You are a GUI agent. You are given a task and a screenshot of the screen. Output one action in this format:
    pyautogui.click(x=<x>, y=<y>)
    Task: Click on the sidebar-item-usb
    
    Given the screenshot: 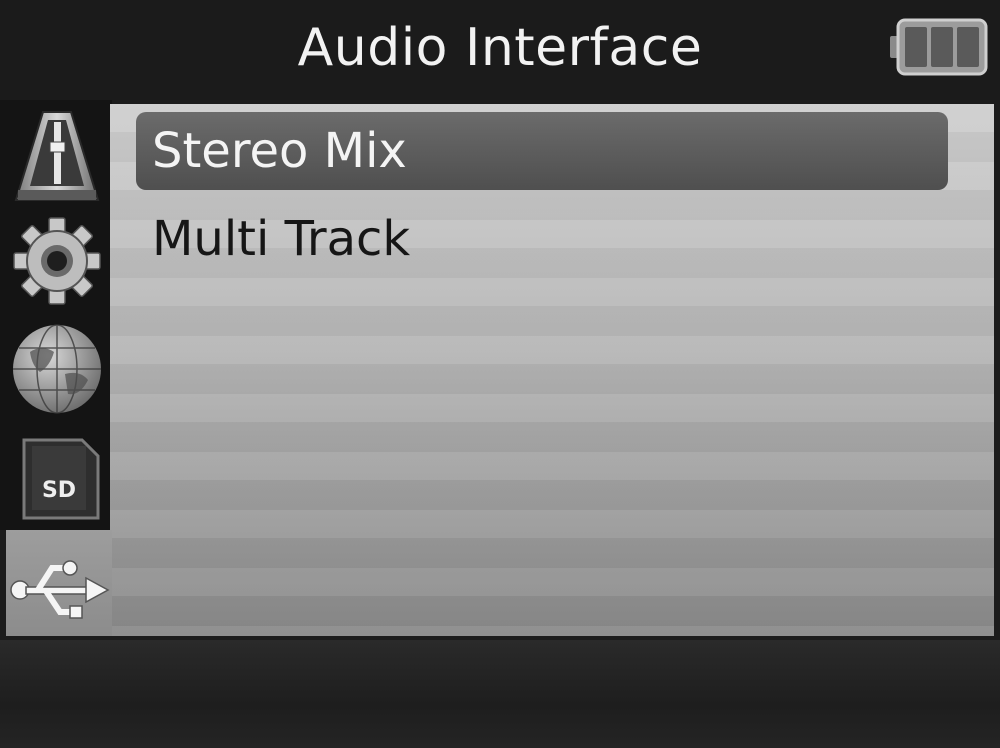 What is the action you would take?
    pyautogui.click(x=59, y=583)
    